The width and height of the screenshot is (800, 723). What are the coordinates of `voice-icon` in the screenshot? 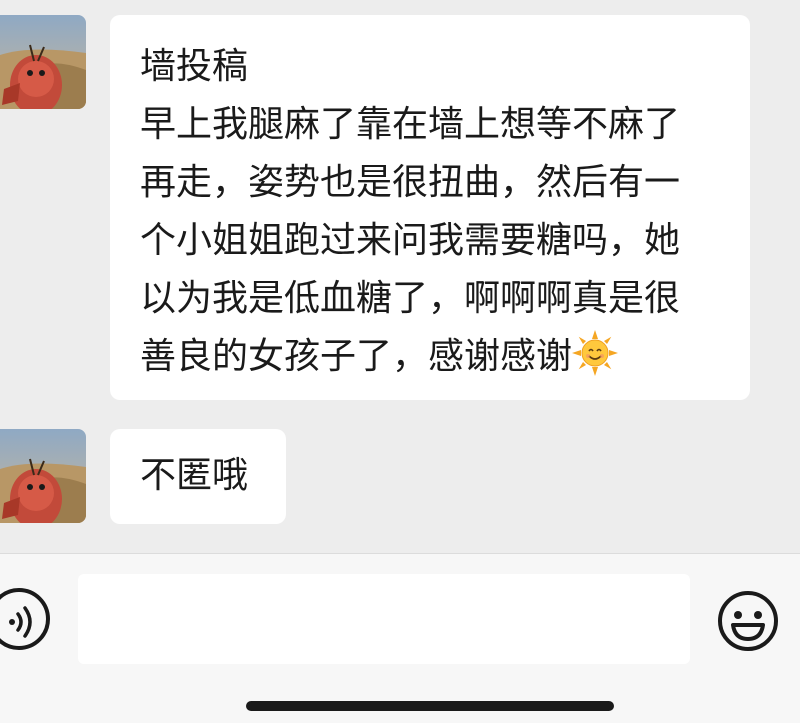 It's located at (20, 622).